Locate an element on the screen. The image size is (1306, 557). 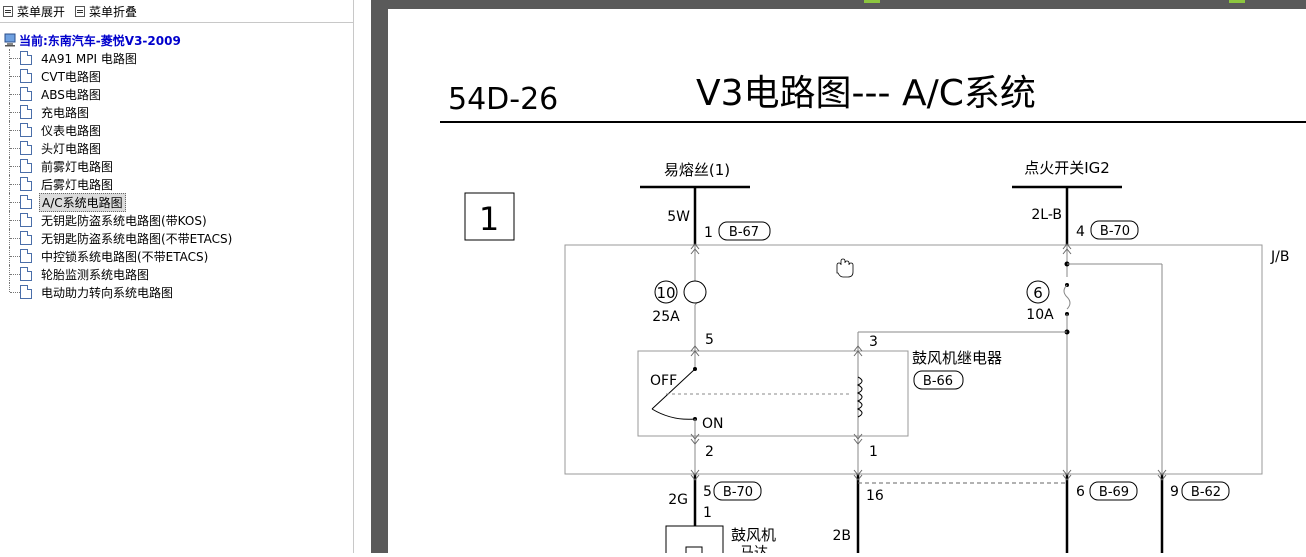
wire-2g-label: 2G is located at coordinates (678, 500).